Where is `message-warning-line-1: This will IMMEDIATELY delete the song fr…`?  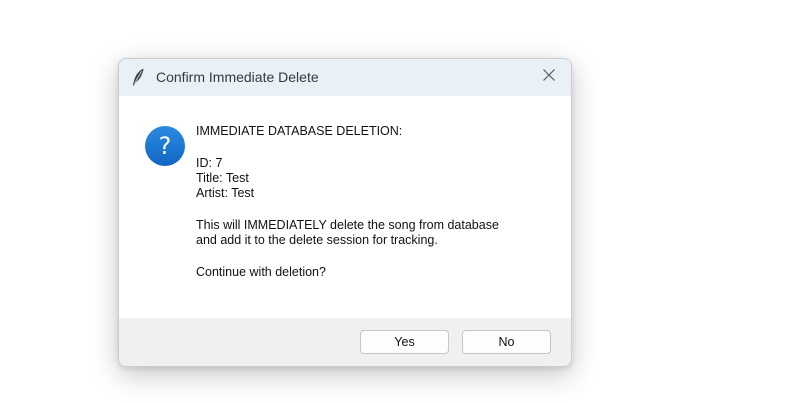
message-warning-line-1: This will IMMEDIATELY delete the song fr… is located at coordinates (347, 225).